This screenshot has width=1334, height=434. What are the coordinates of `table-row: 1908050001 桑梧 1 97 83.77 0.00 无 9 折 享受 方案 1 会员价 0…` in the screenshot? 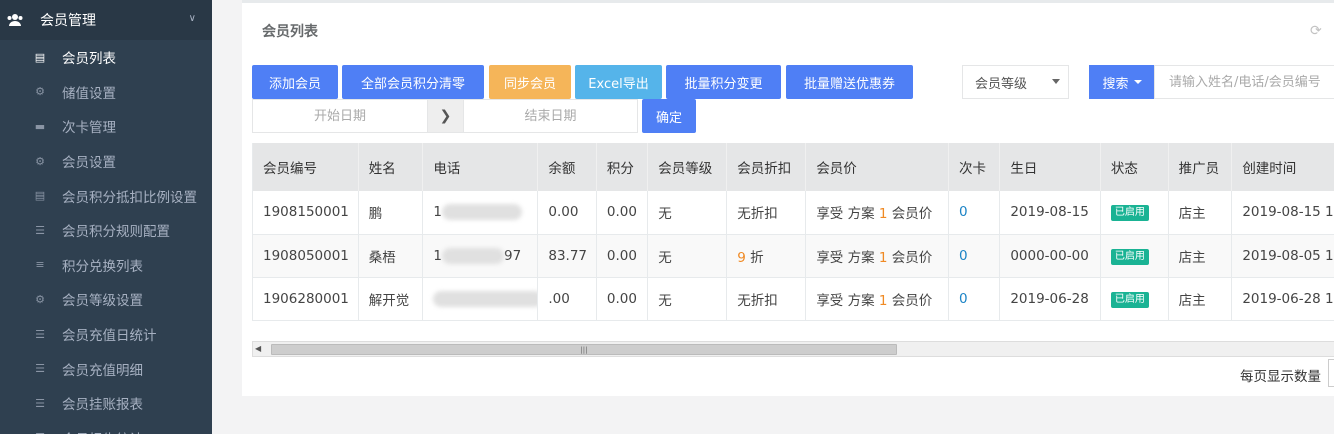 It's located at (793, 256).